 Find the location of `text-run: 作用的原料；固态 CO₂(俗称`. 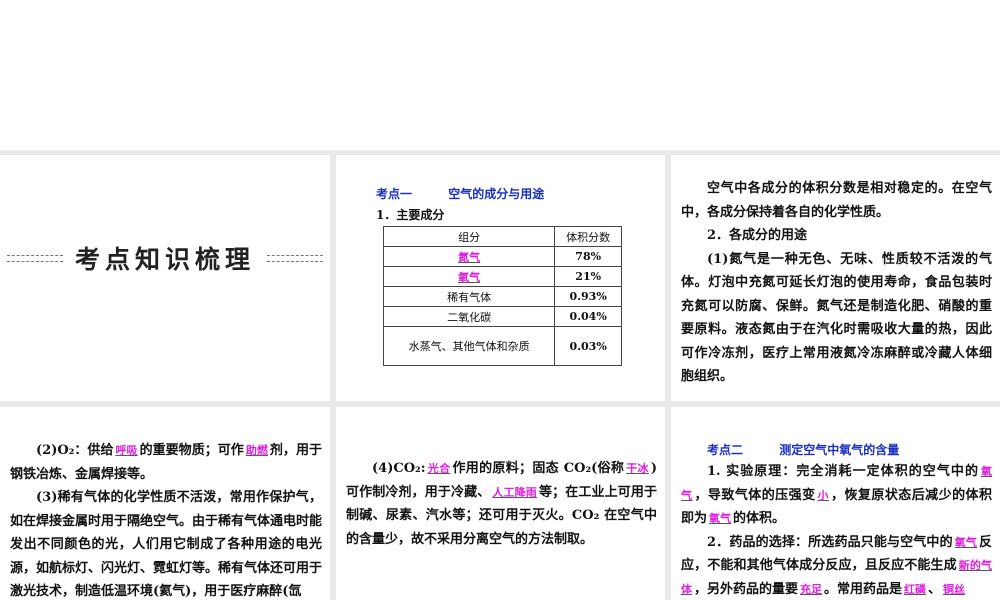

text-run: 作用的原料；固态 CO₂(俗称 is located at coordinates (538, 468).